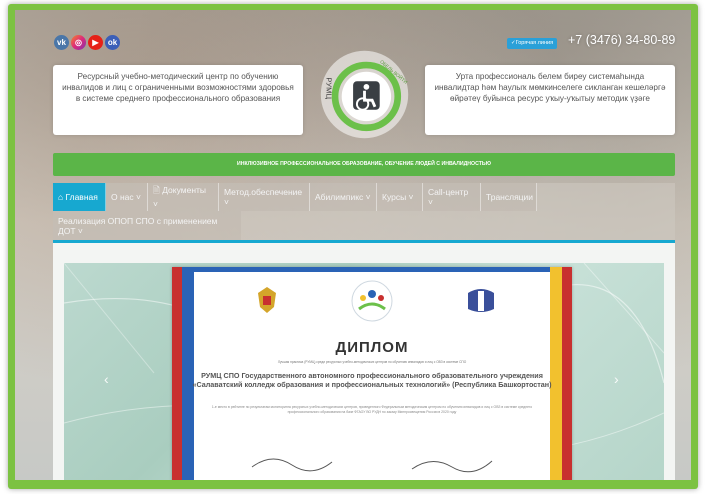 This screenshot has height=494, width=705. What do you see at coordinates (267, 300) in the screenshot?
I see `russian-emblem-icon` at bounding box center [267, 300].